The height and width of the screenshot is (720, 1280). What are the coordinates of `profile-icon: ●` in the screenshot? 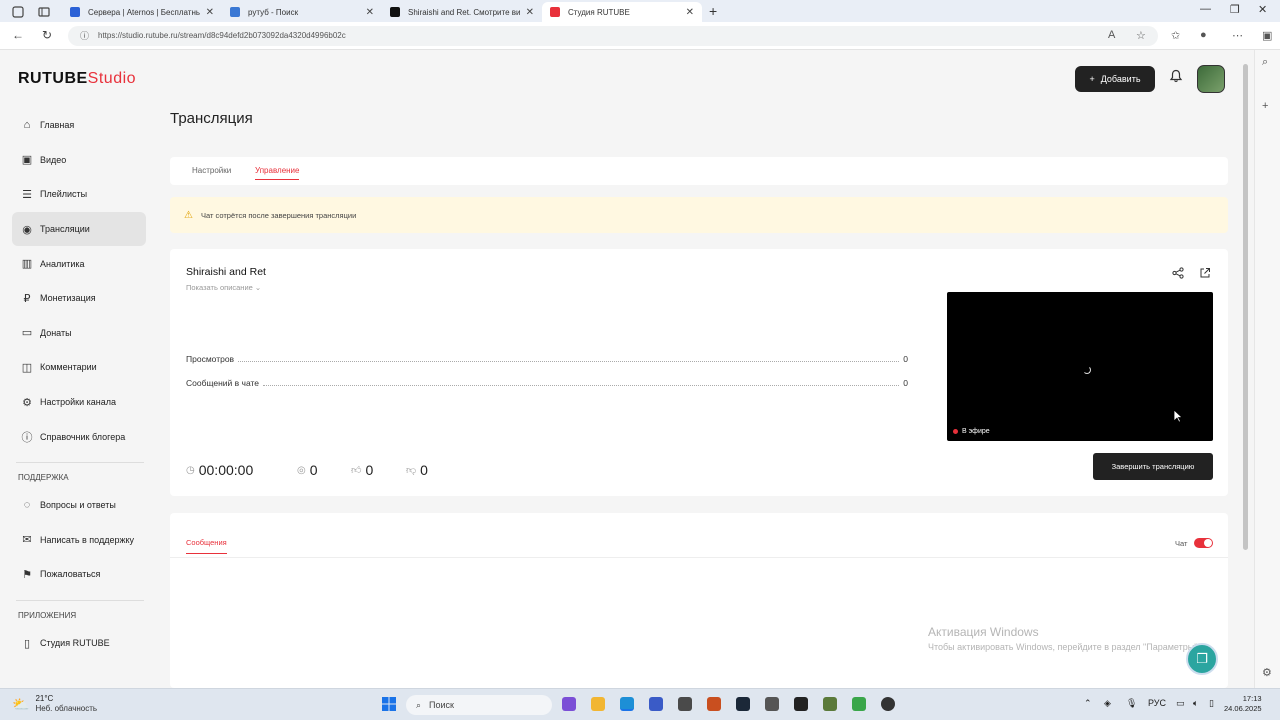 It's located at (1203, 35).